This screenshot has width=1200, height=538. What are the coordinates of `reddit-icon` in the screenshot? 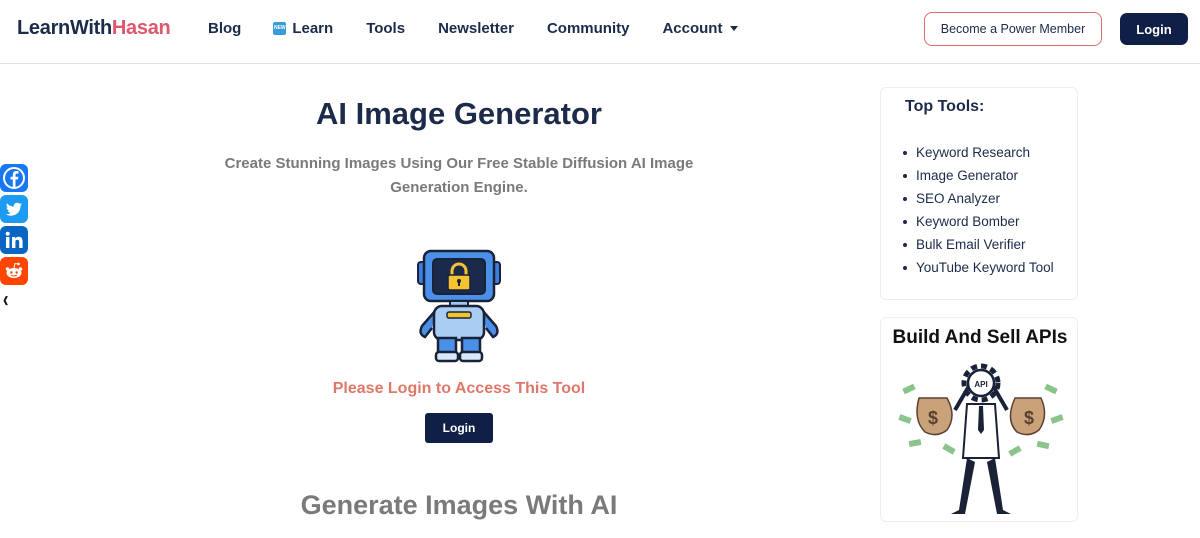 It's located at (14, 271).